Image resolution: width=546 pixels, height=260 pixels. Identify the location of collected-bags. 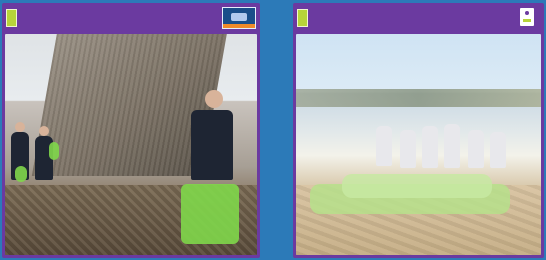
(417, 186).